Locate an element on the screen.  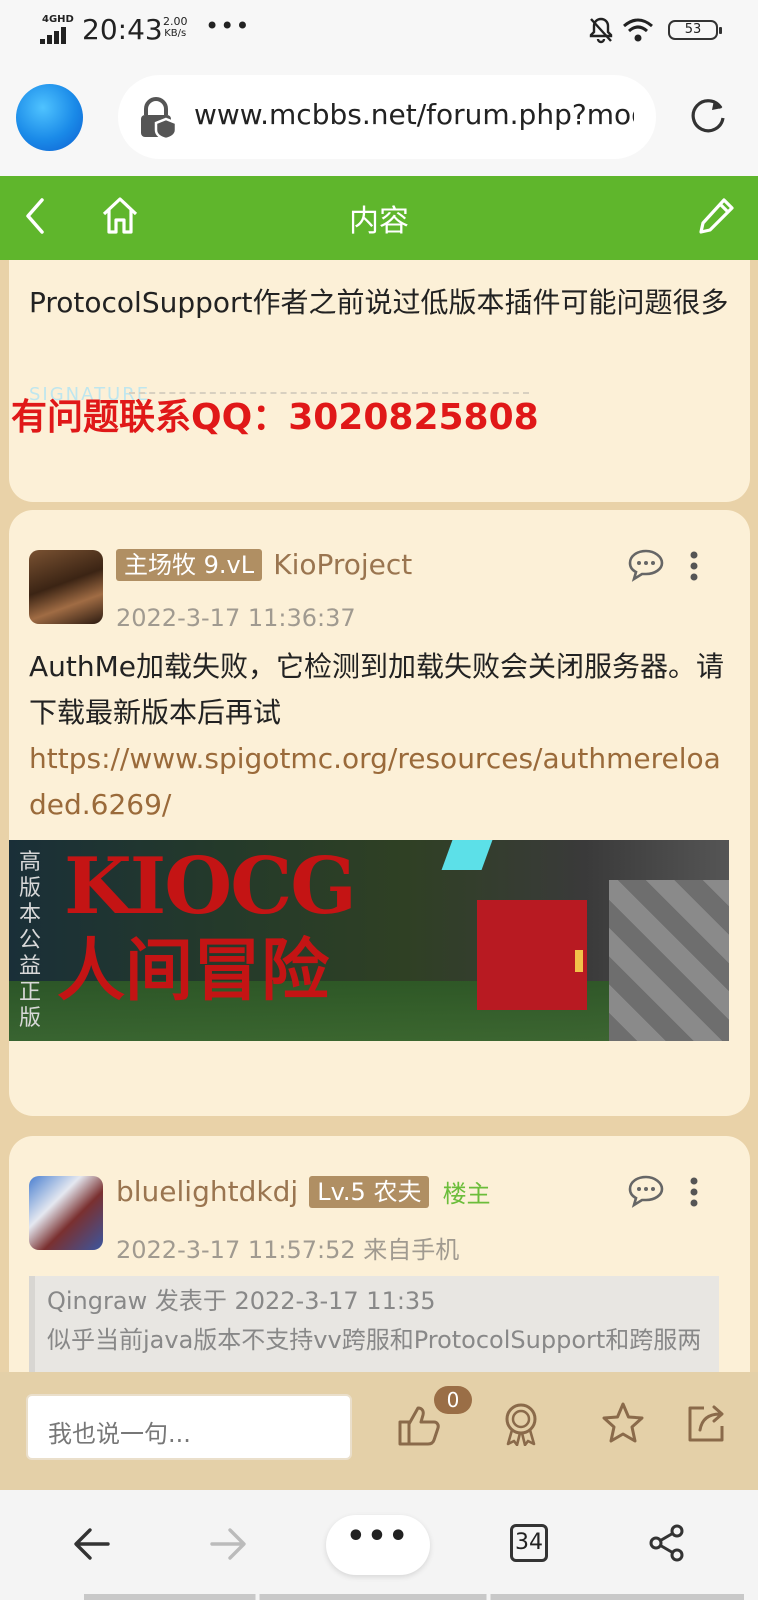
signature-banner-image: 高版本公益正版 KIOCG 人间冒险 is located at coordinates (369, 940).